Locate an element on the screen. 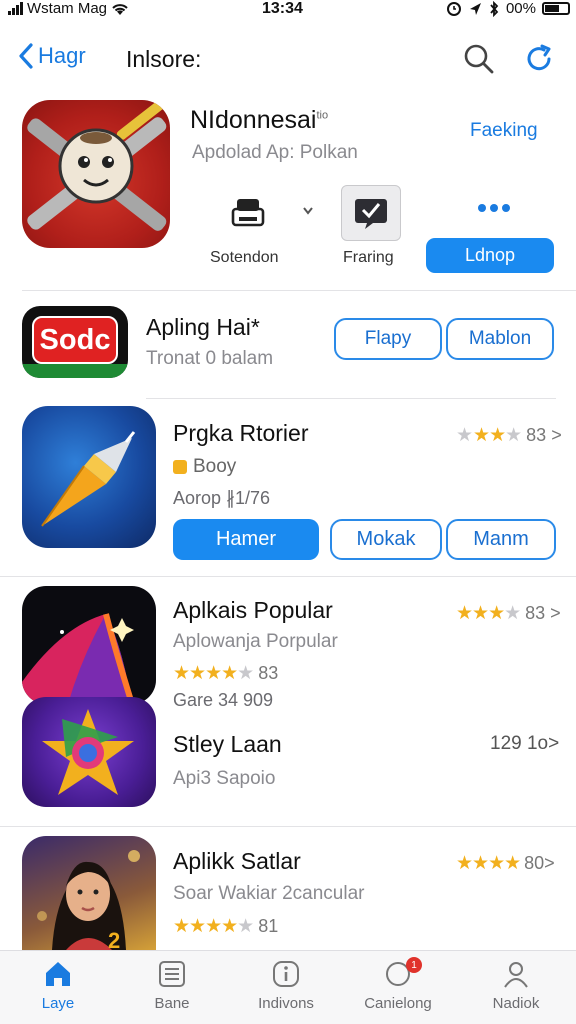 The height and width of the screenshot is (1024, 576). more-icon is located at coordinates (494, 208).